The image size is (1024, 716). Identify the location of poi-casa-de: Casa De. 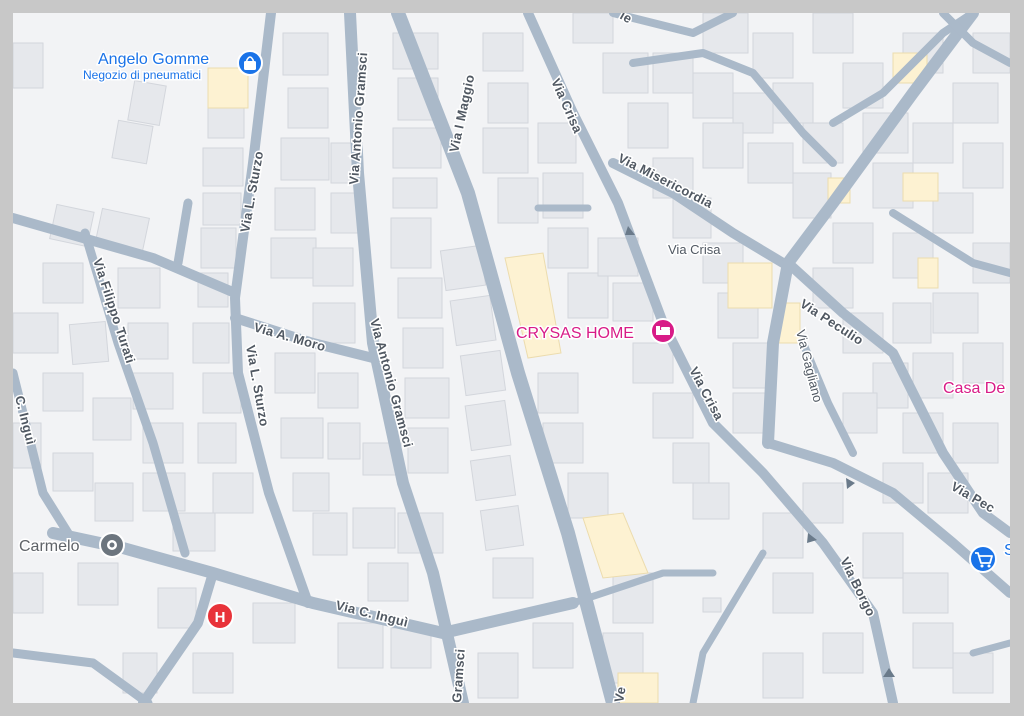
(974, 389).